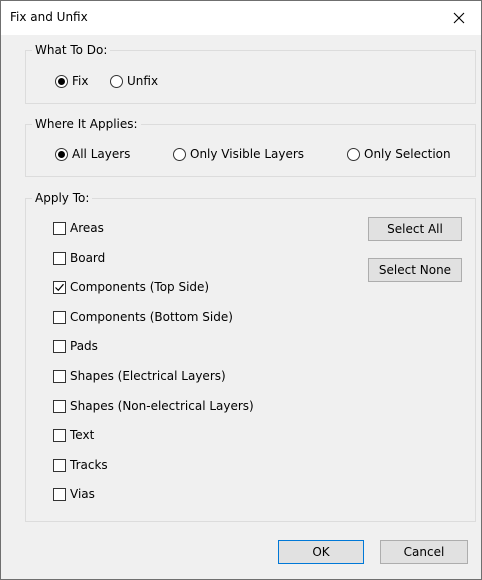 This screenshot has height=580, width=482. I want to click on checkbox-shapes-non-electrical: Shapes (Non-electrical Layers), so click(153, 406).